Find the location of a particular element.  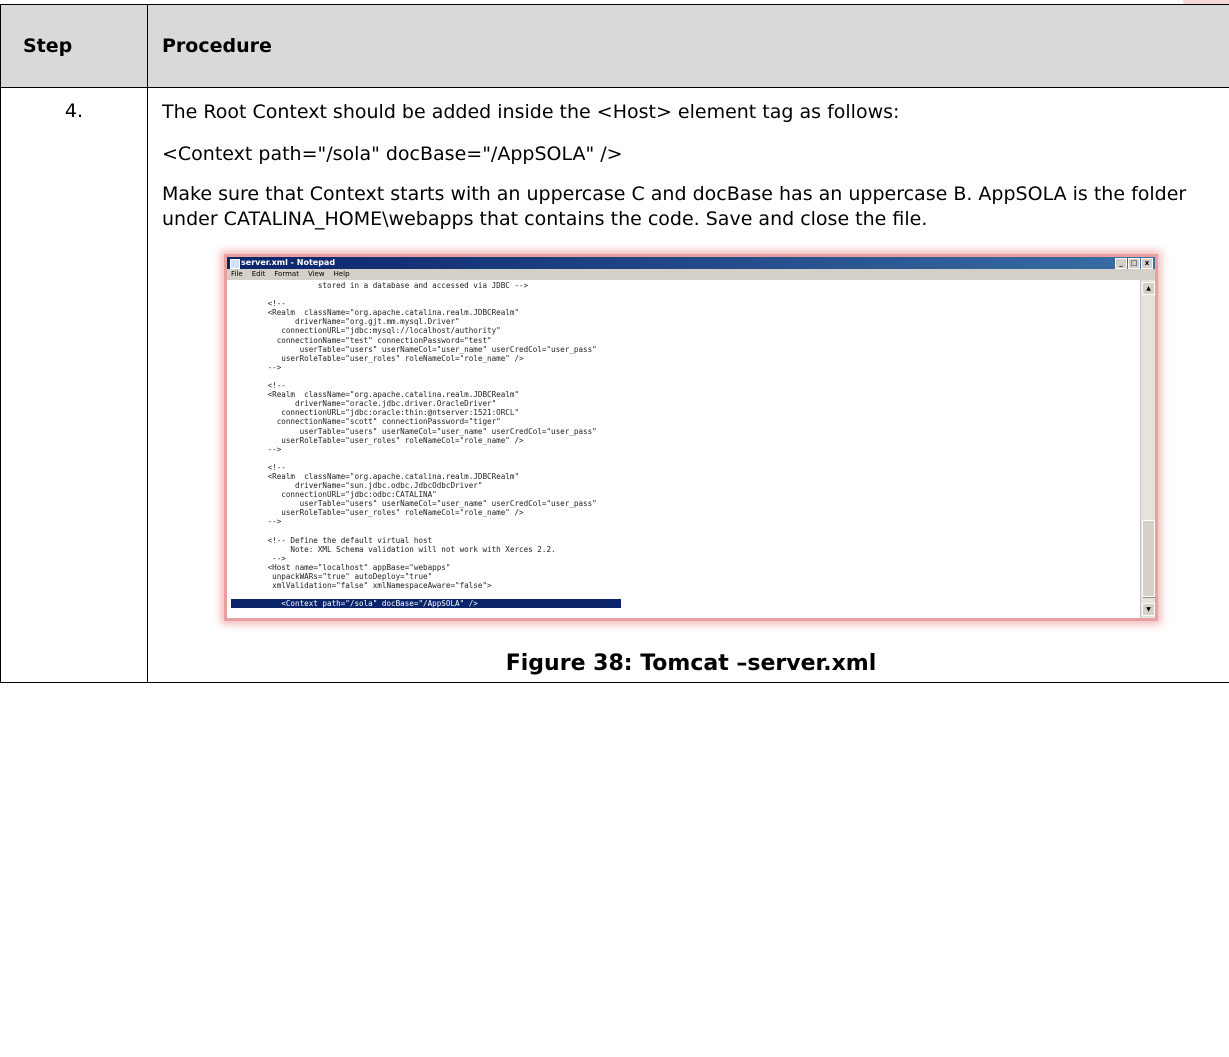

step-number: 4. is located at coordinates (74, 385).